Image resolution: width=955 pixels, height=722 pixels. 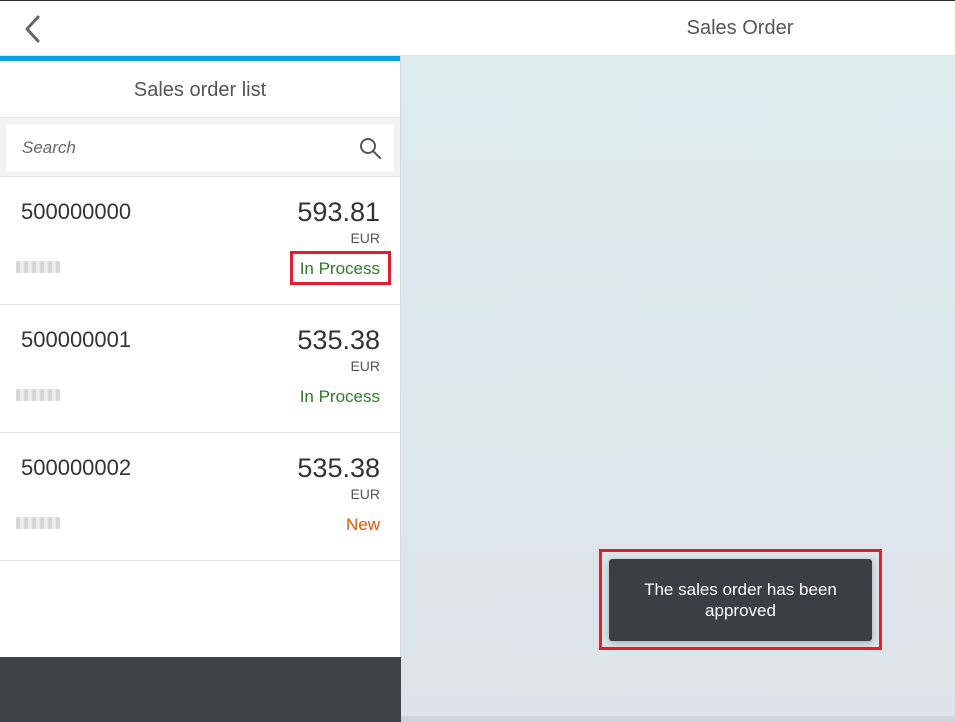 I want to click on order-amount: 593.81, so click(x=338, y=212).